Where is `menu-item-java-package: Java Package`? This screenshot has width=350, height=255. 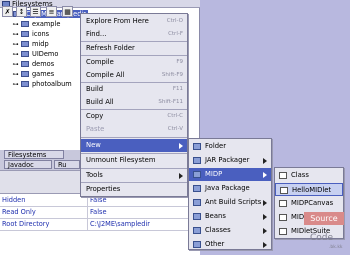
menu-item-java-package: Java Package is located at coordinates (230, 188).